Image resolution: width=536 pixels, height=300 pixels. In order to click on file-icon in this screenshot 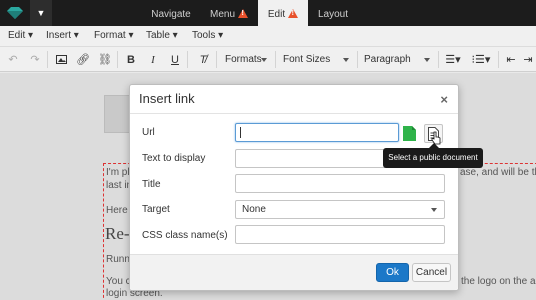, I will do `click(409, 133)`.